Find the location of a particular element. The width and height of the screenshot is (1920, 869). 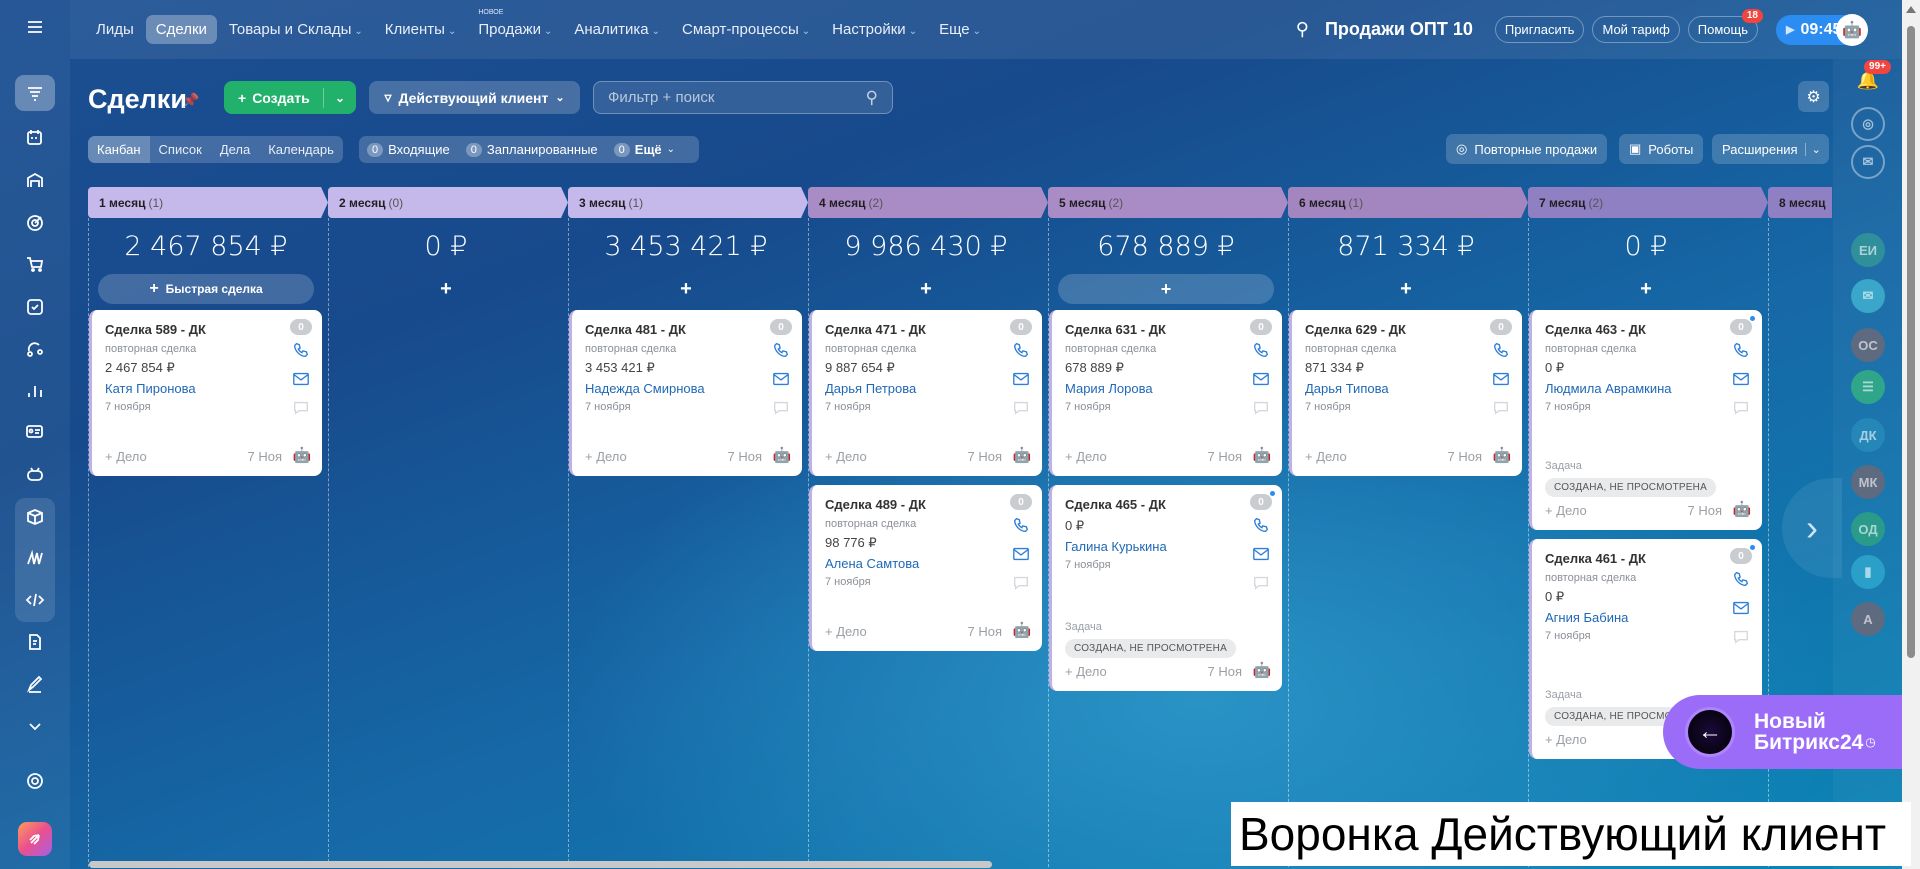

counter-more: 0 Ещё ⌄ is located at coordinates (644, 149).